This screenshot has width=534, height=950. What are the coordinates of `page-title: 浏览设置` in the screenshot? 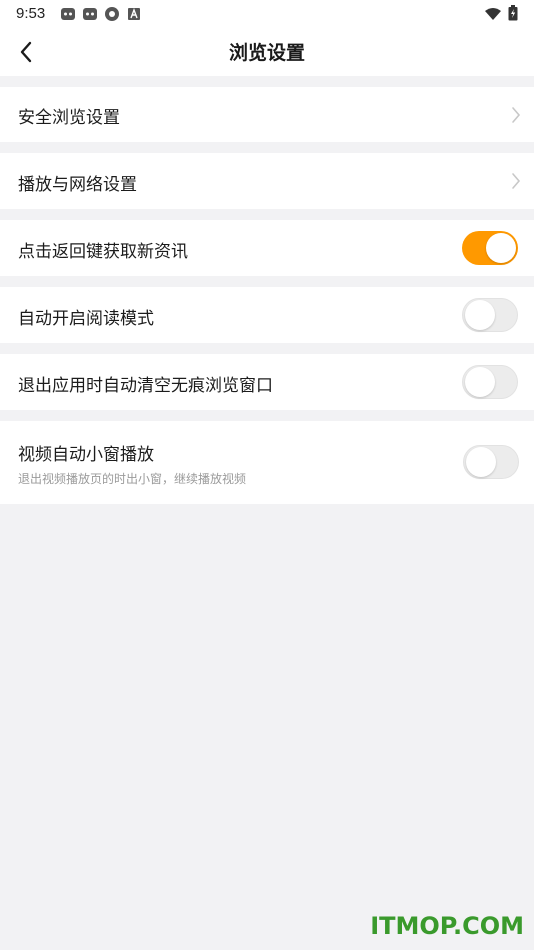 It's located at (266, 53).